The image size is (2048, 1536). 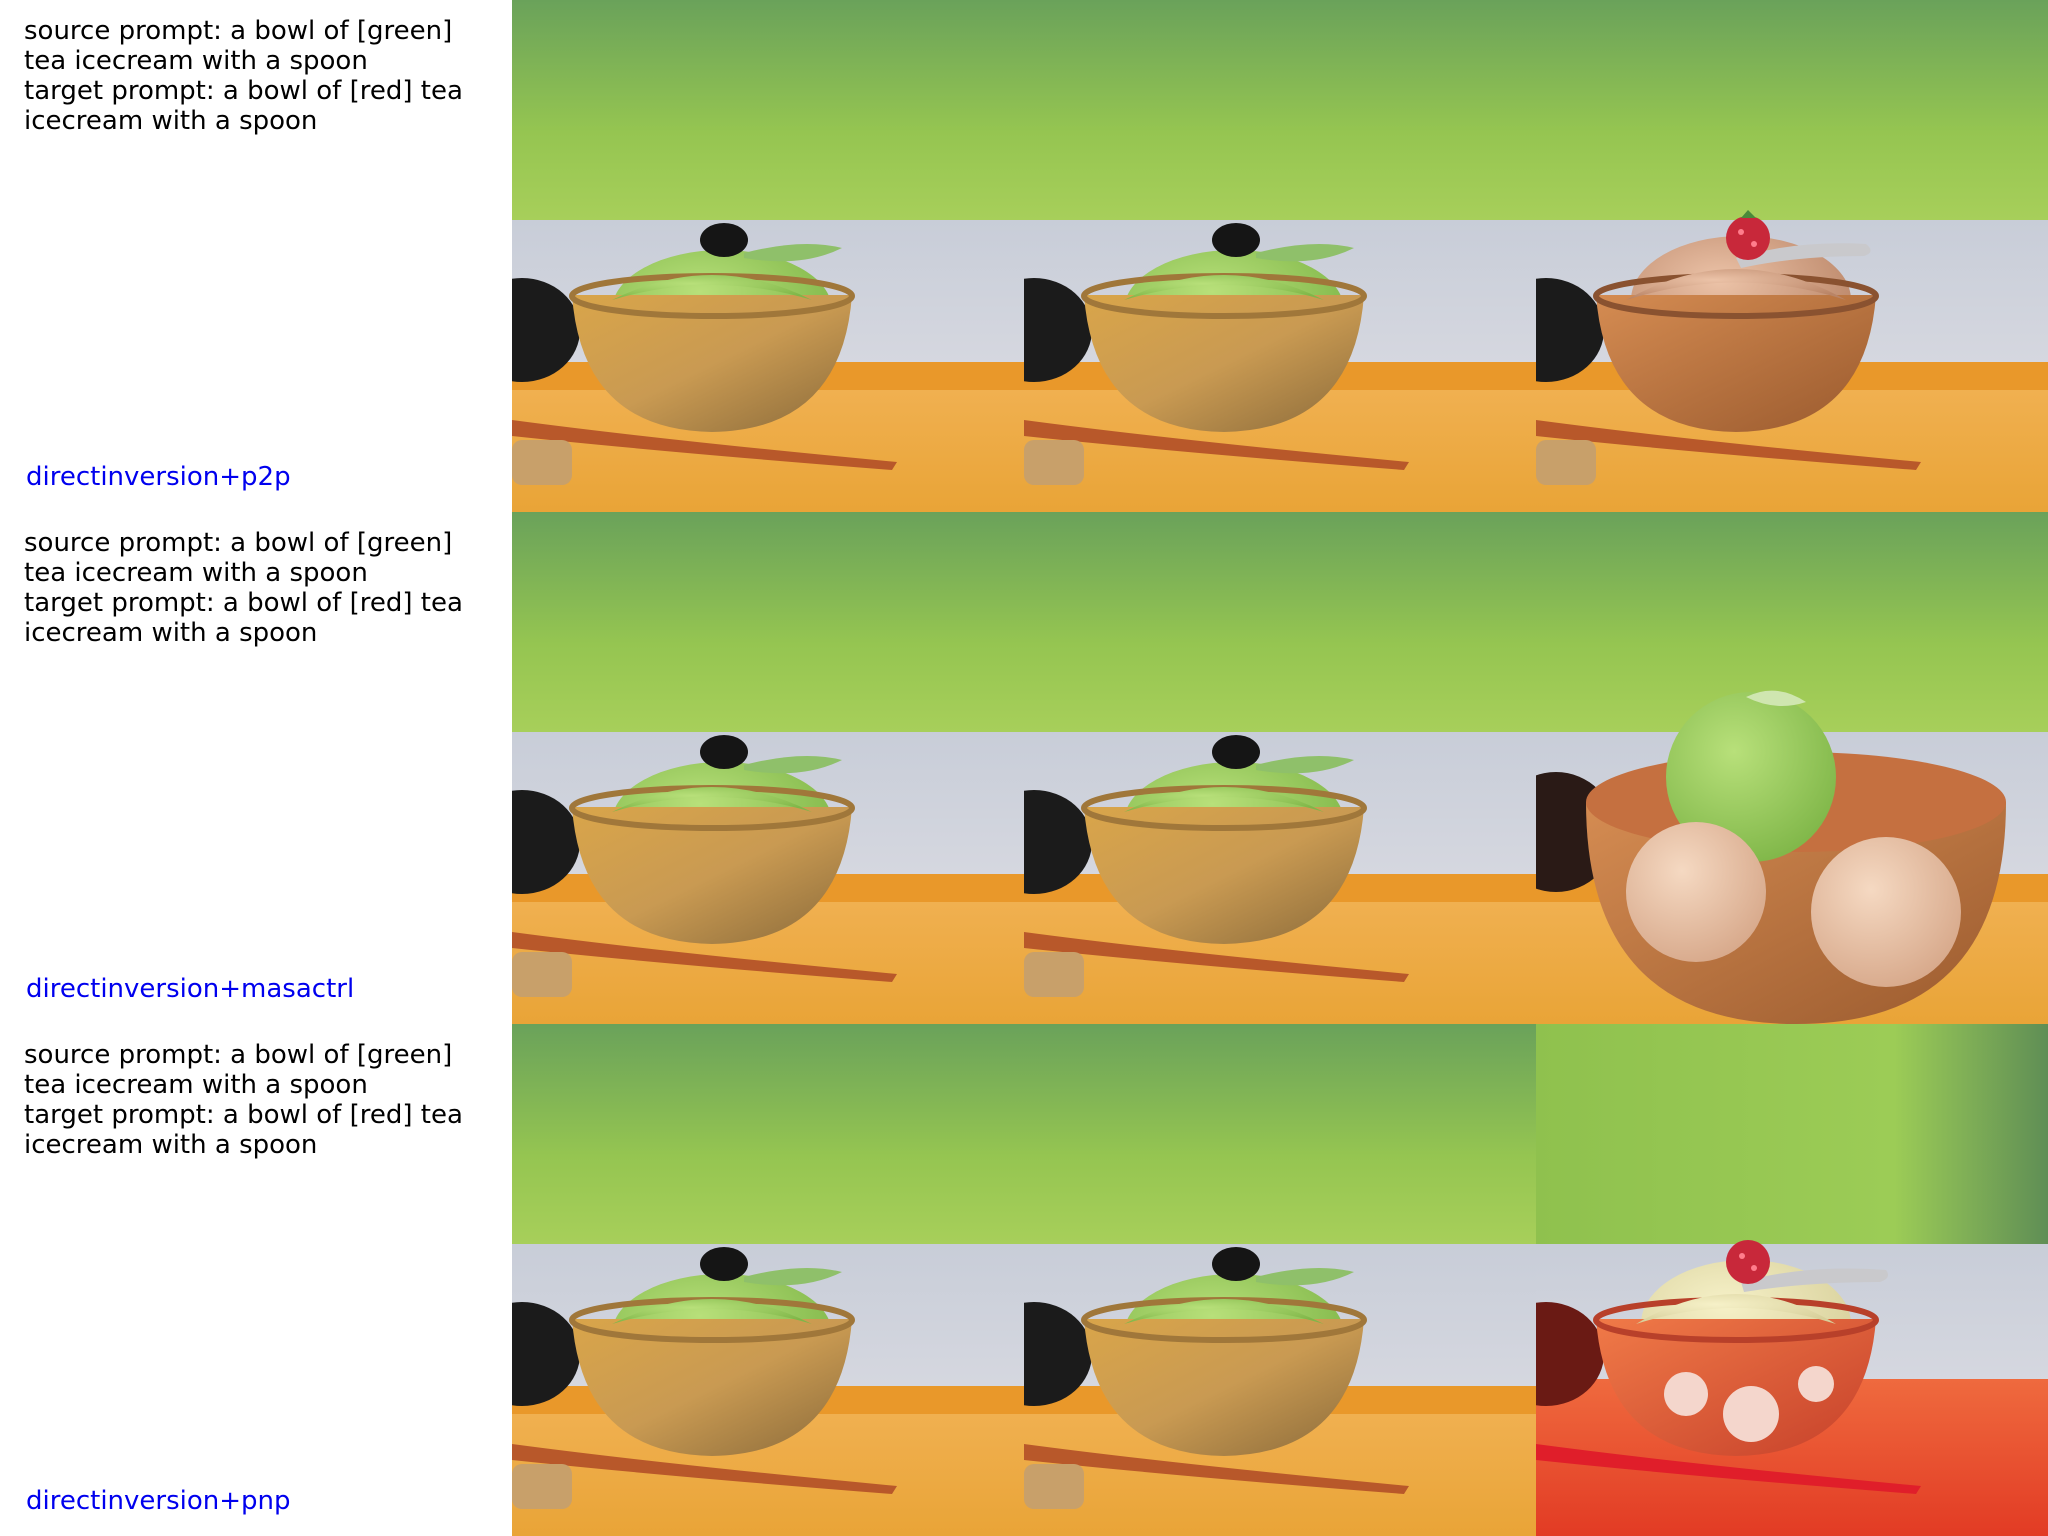 What do you see at coordinates (158, 477) in the screenshot?
I see `method-label: directinversion+p2p` at bounding box center [158, 477].